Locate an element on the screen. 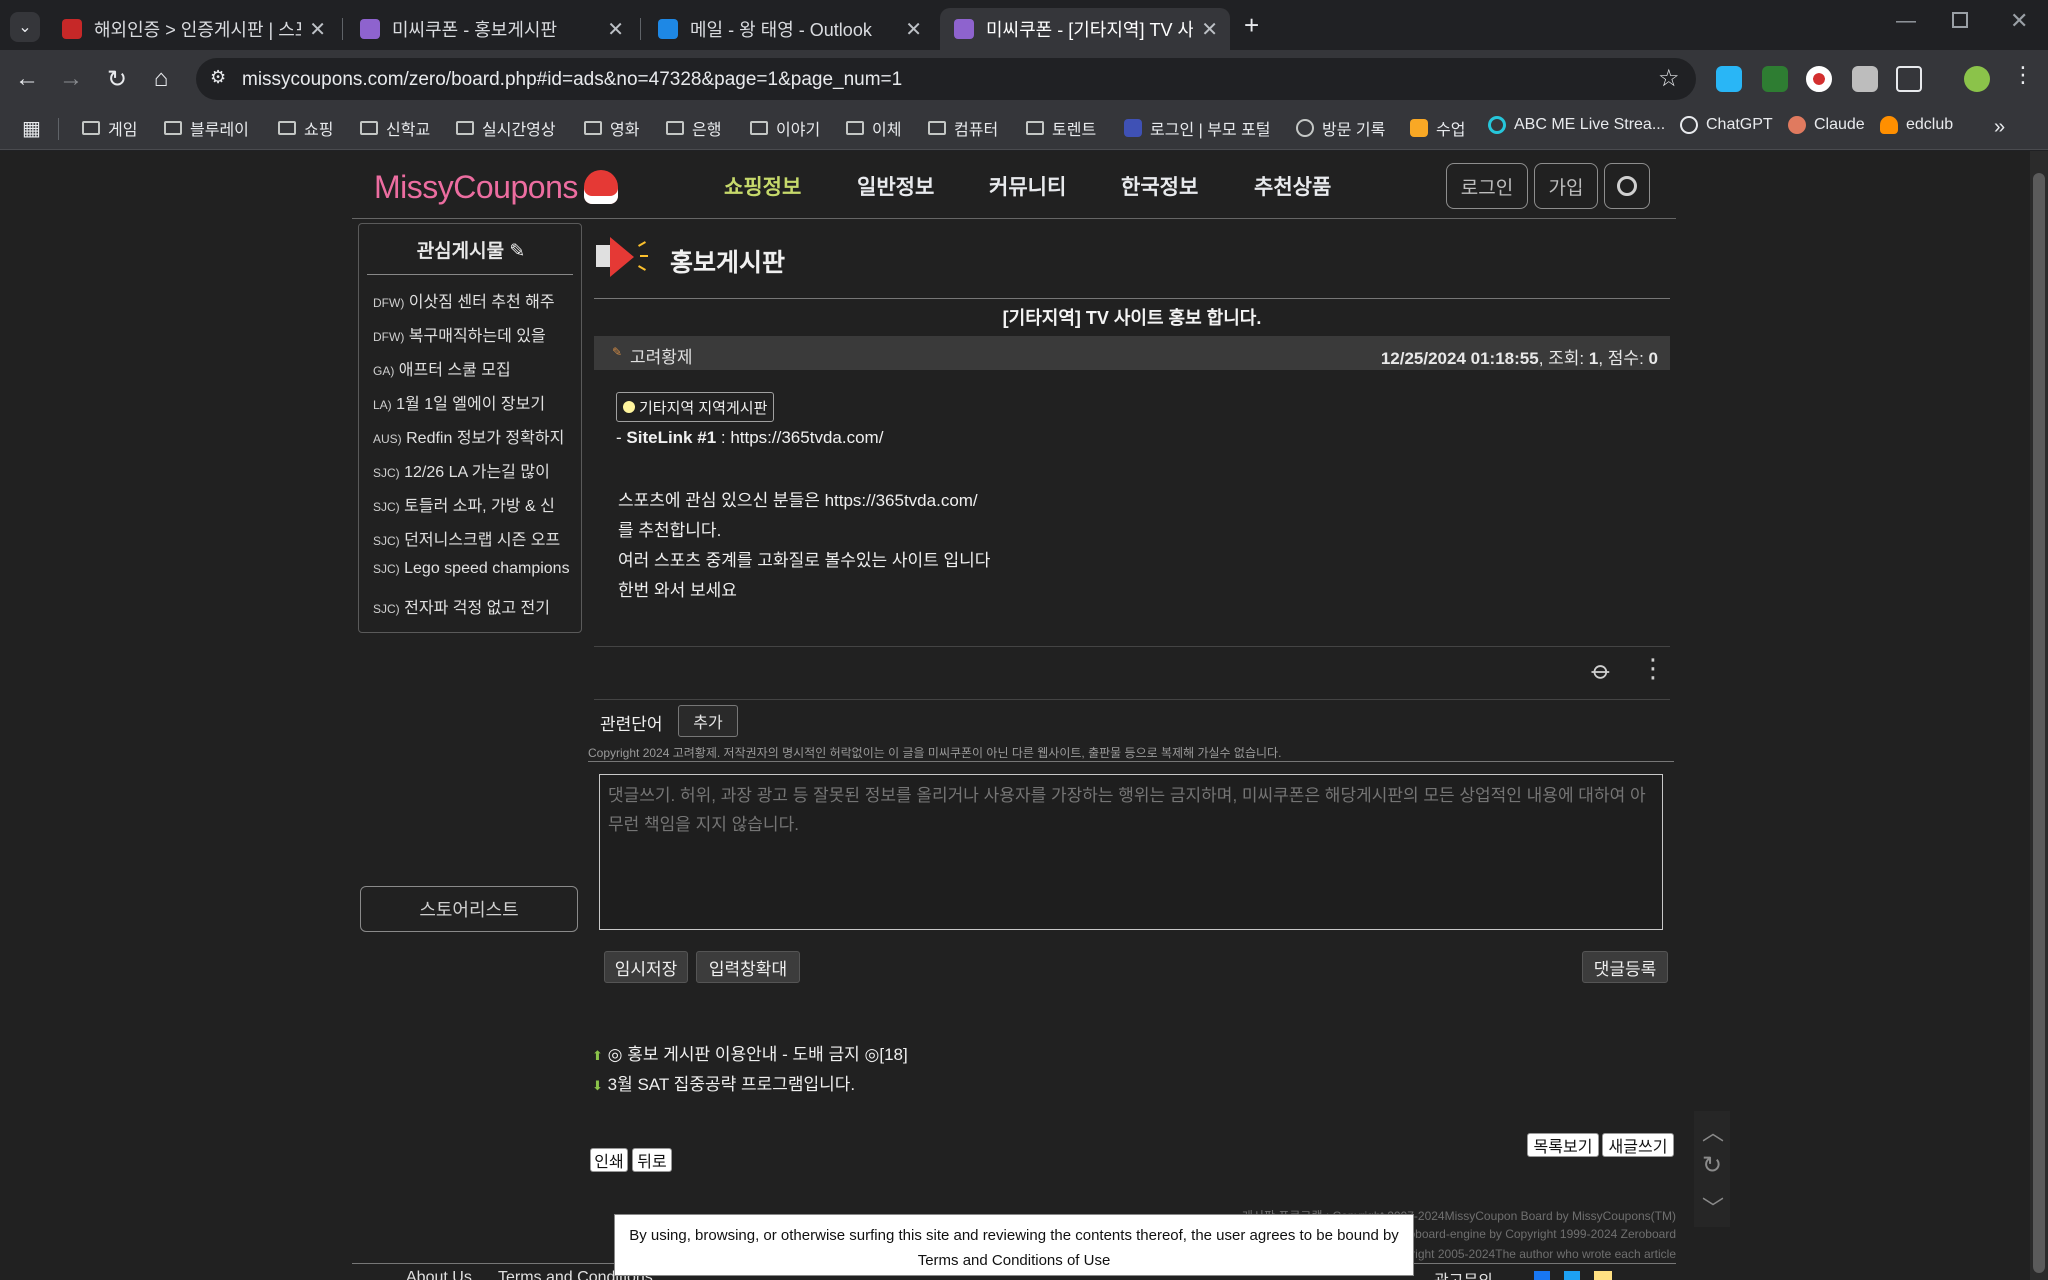 The image size is (2048, 1280). close-window-icon: ✕ is located at coordinates (2019, 21).